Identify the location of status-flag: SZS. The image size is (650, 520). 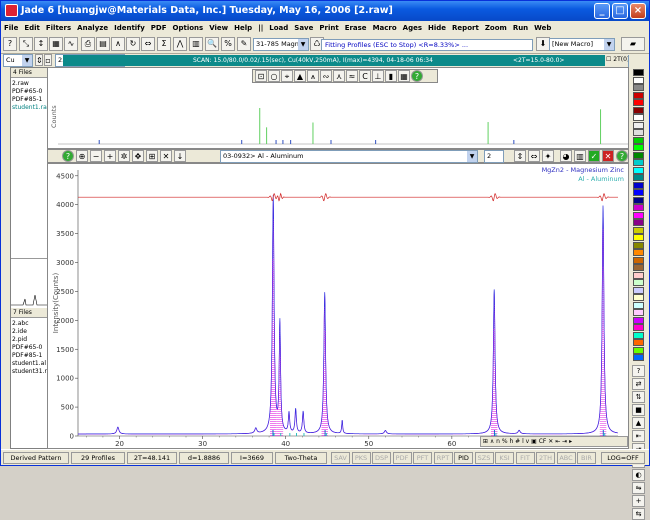
(484, 458).